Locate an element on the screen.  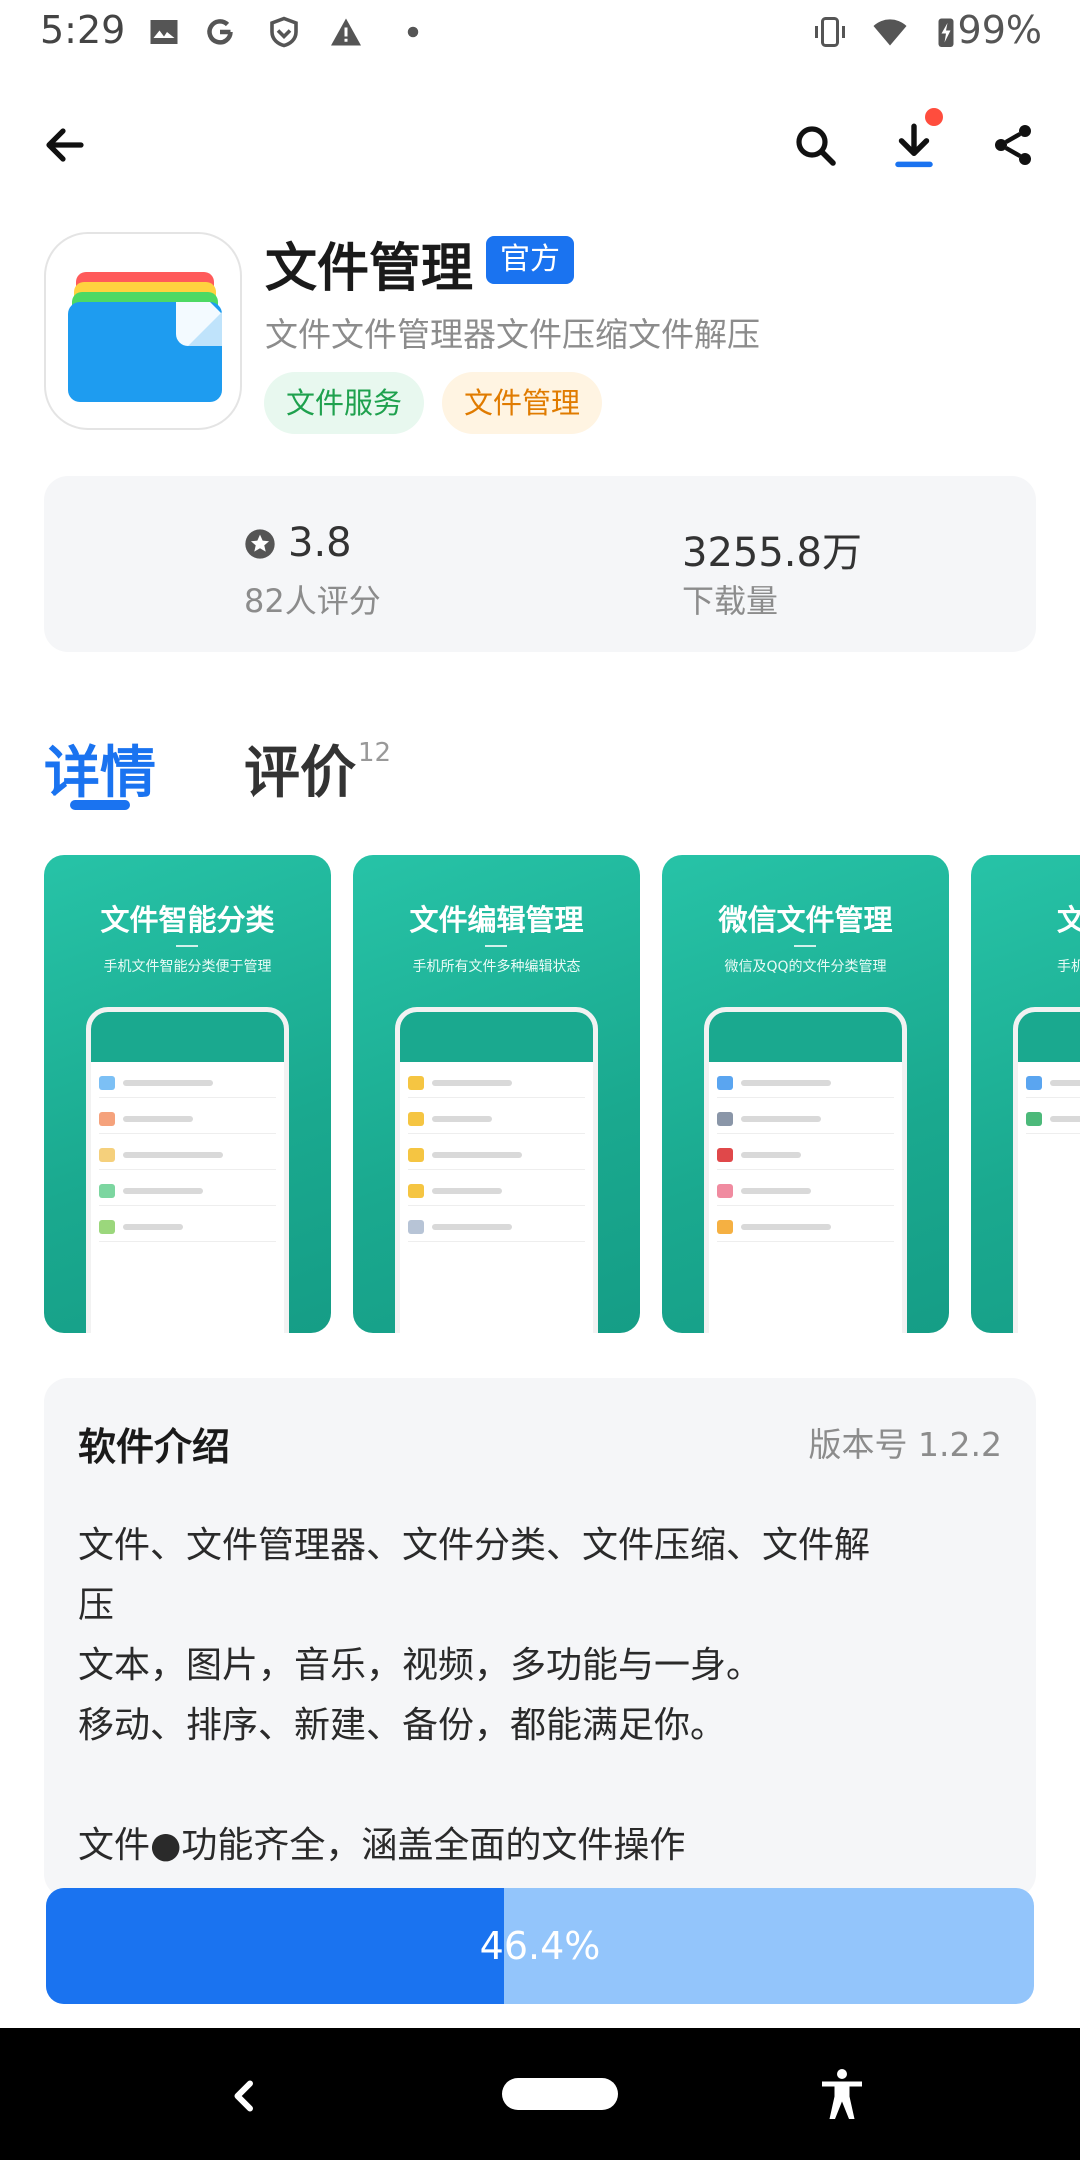
status-bar: 5:29 99% is located at coordinates (540, 33).